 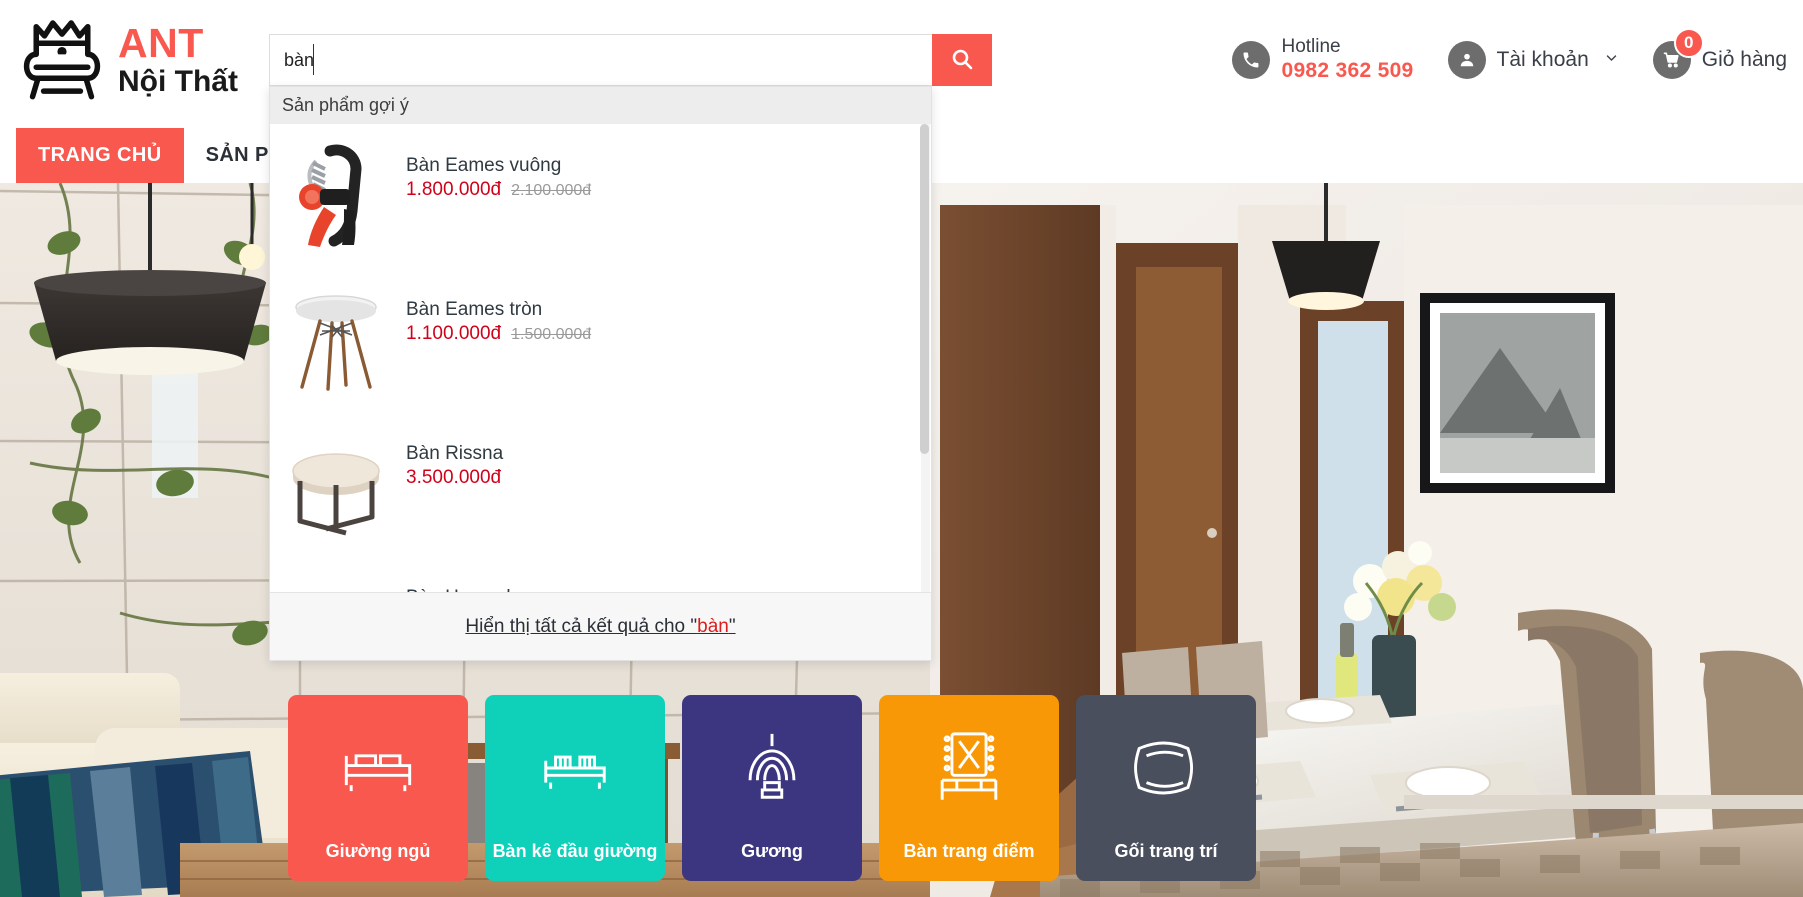 I want to click on site-logo: ANT Nội Thất, so click(x=127, y=60).